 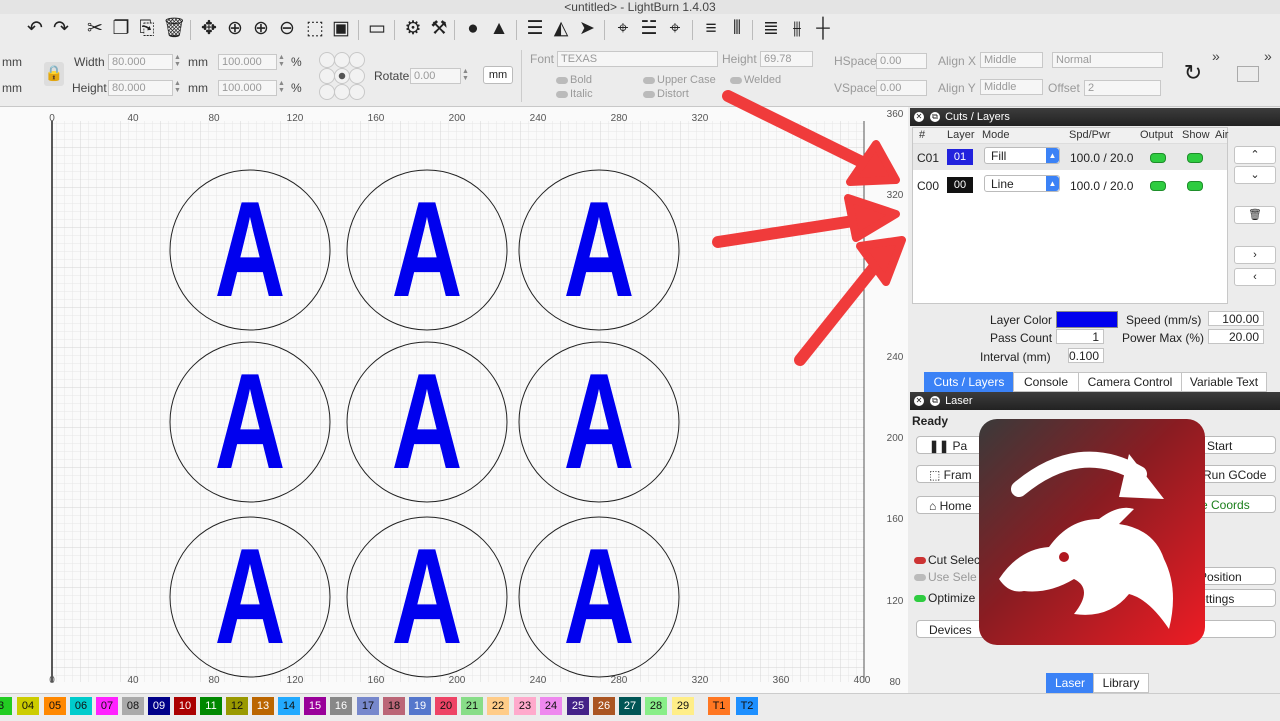 I want to click on move-down-button: ⌄, so click(x=1255, y=175).